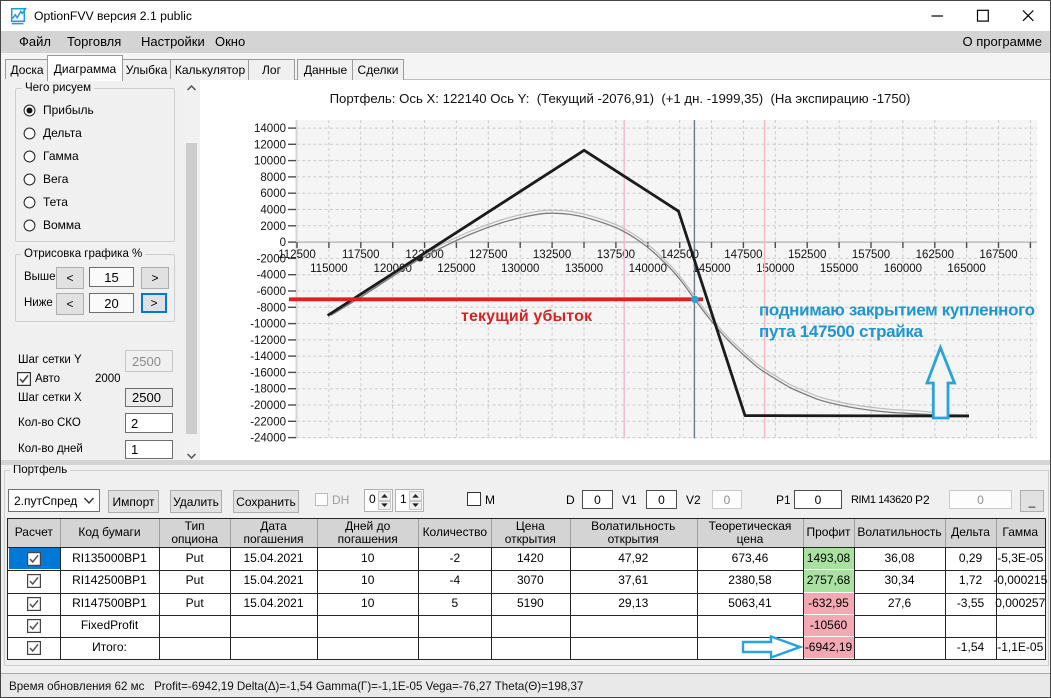  Describe the element at coordinates (273, 194) in the screenshot. I see `svg-text: 6000` at that location.